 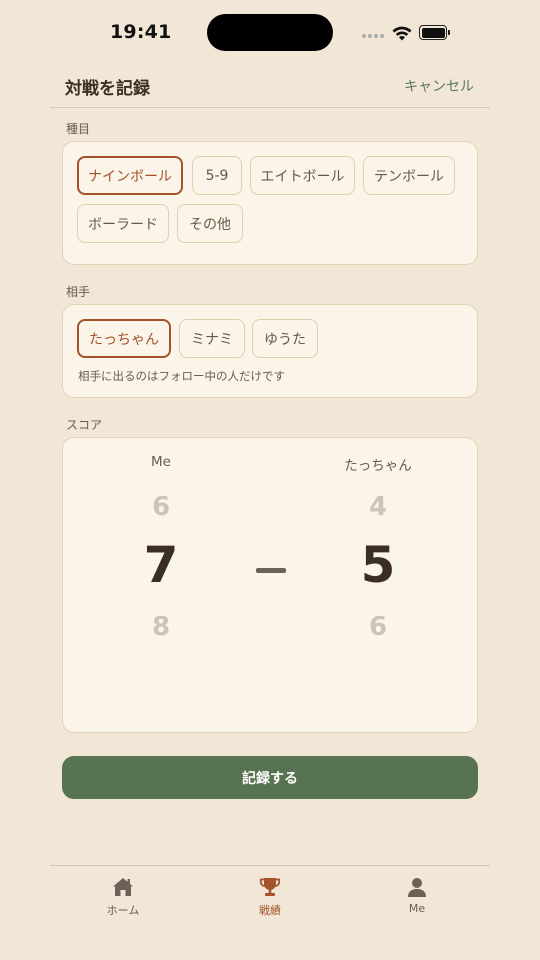 I want to click on tab-record-label: 戦績, so click(x=270, y=910).